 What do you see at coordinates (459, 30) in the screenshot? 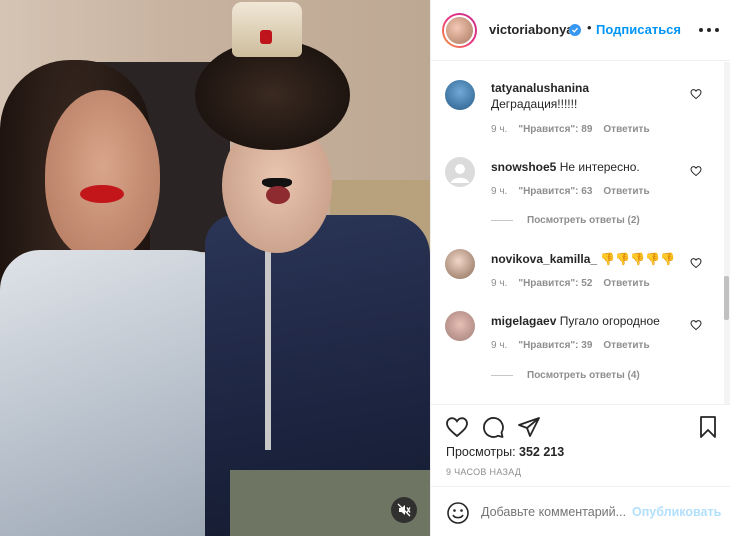
I see `author-avatar` at bounding box center [459, 30].